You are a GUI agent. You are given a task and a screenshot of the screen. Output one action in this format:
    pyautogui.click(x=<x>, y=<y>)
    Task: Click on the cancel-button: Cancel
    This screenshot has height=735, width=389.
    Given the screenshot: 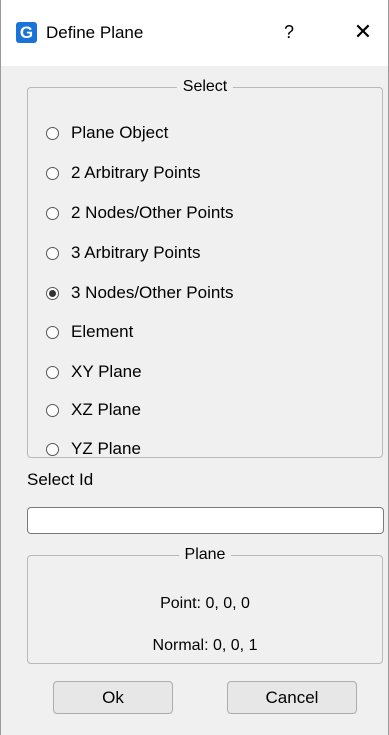 What is the action you would take?
    pyautogui.click(x=292, y=697)
    